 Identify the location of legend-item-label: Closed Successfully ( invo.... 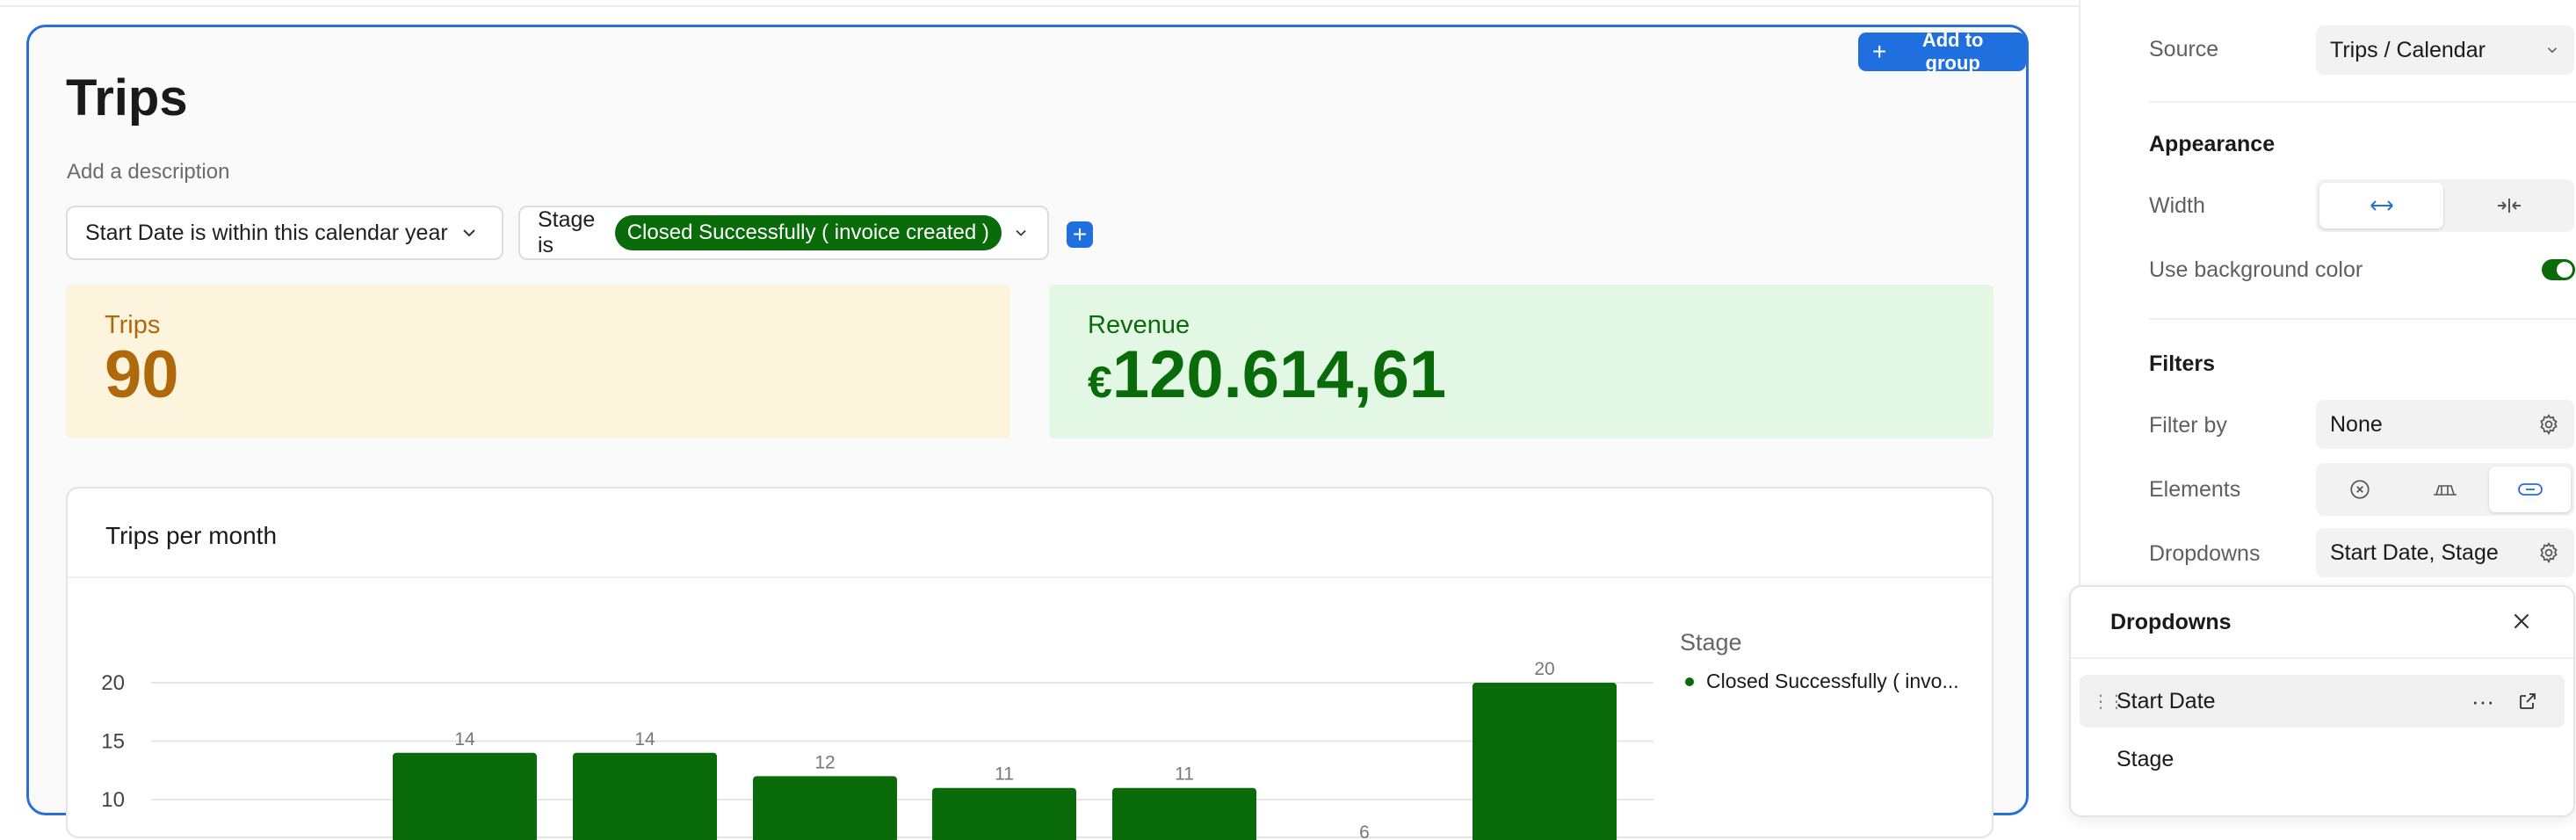
(1832, 681).